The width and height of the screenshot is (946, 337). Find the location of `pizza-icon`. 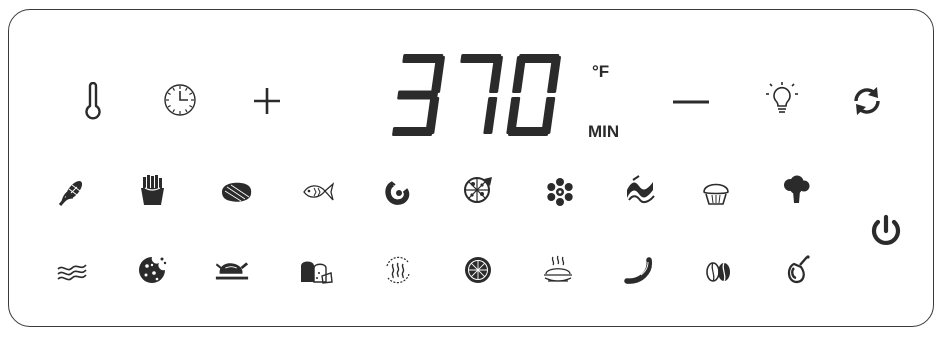

pizza-icon is located at coordinates (478, 190).